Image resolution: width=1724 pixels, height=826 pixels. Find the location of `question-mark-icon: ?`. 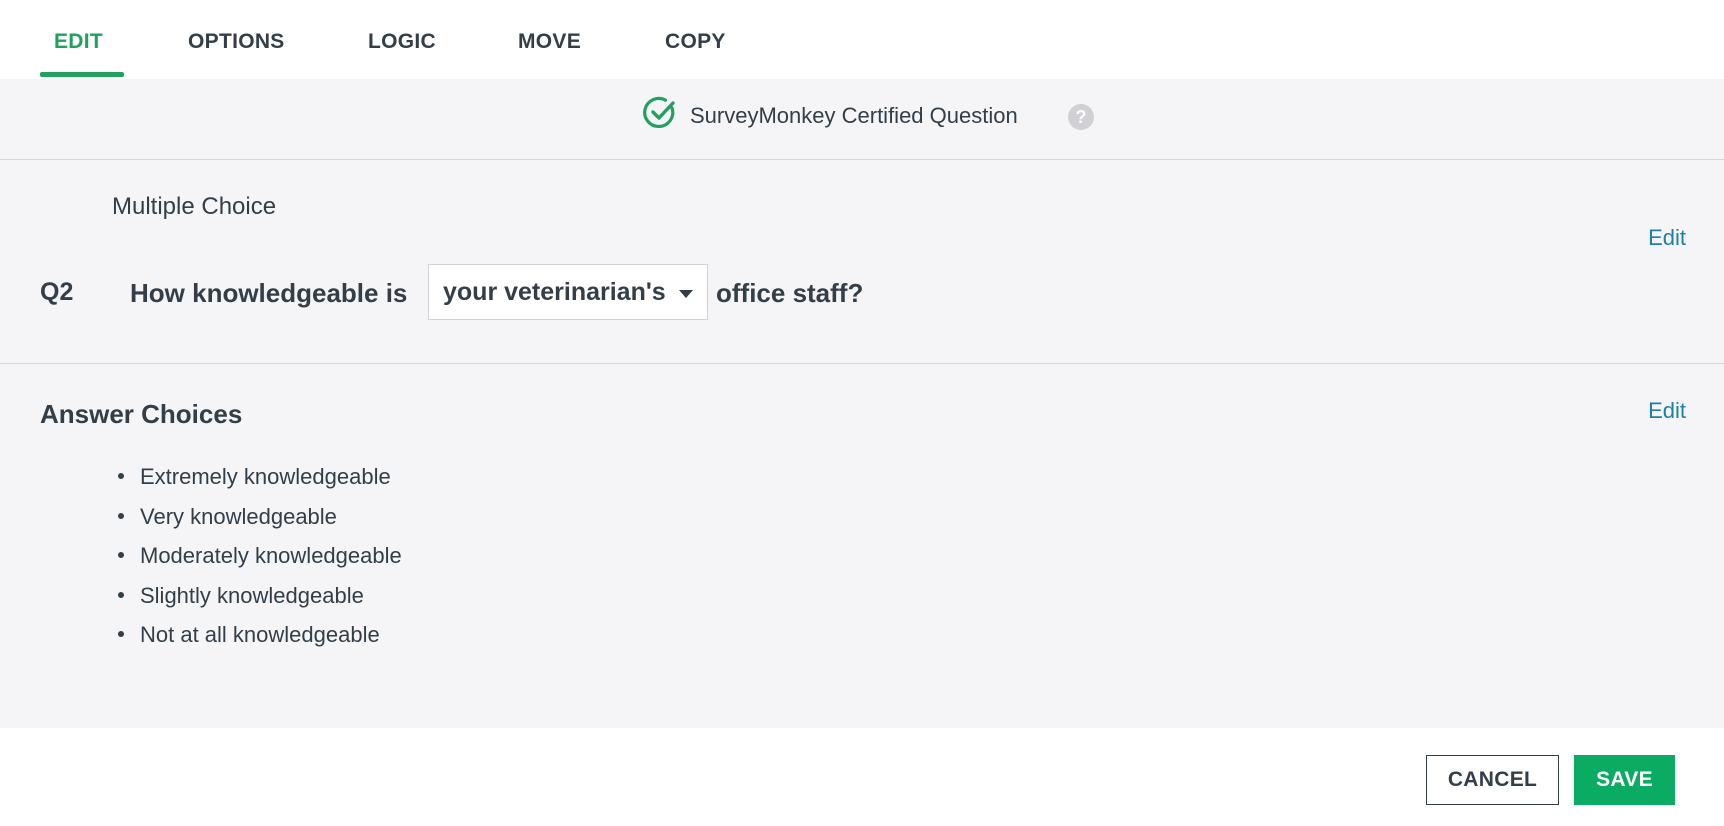

question-mark-icon: ? is located at coordinates (1081, 117).